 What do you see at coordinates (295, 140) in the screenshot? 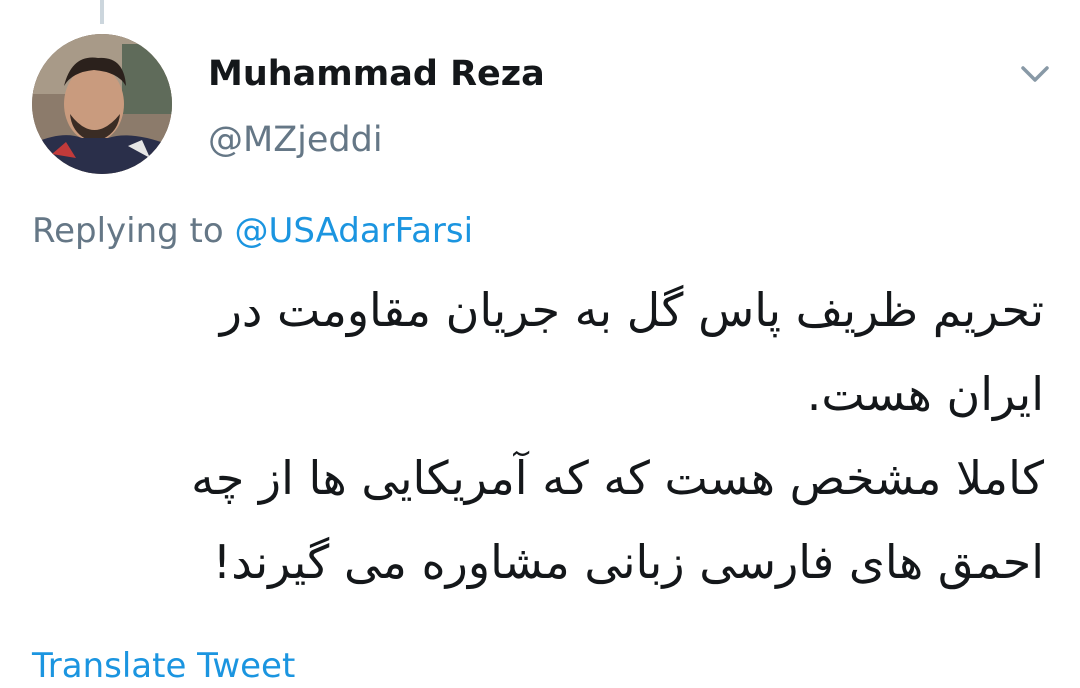
I see `author-handle: @MZjeddi` at bounding box center [295, 140].